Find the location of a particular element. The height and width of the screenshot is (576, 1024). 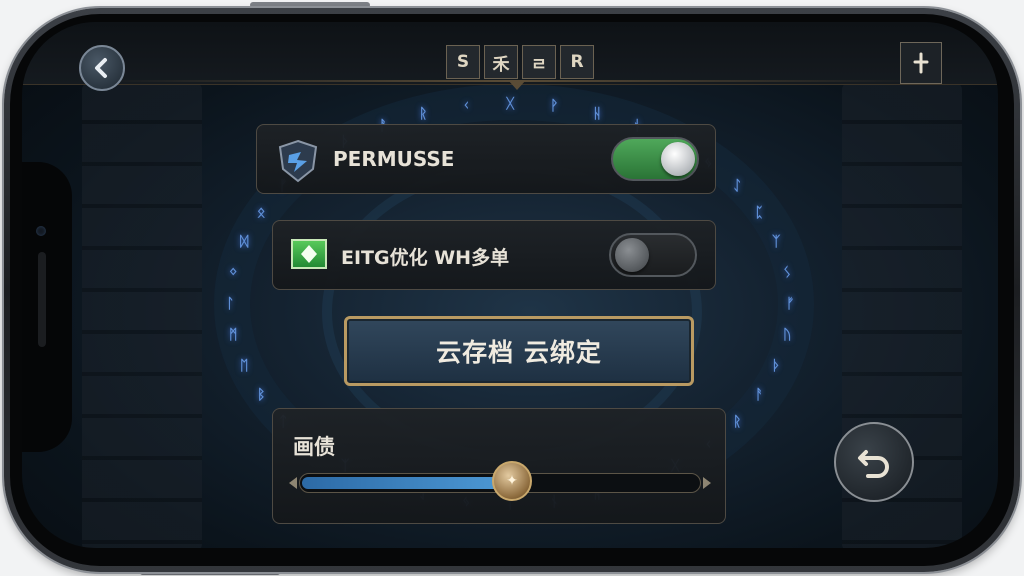

graphics-quality-panel: 画债 ✦ is located at coordinates (499, 466).